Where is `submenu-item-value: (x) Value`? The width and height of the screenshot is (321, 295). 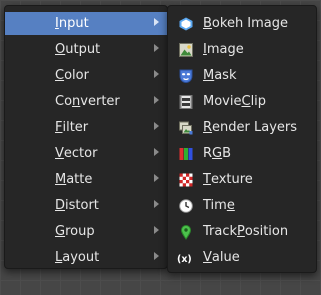
submenu-item-value: (x) Value is located at coordinates (242, 257).